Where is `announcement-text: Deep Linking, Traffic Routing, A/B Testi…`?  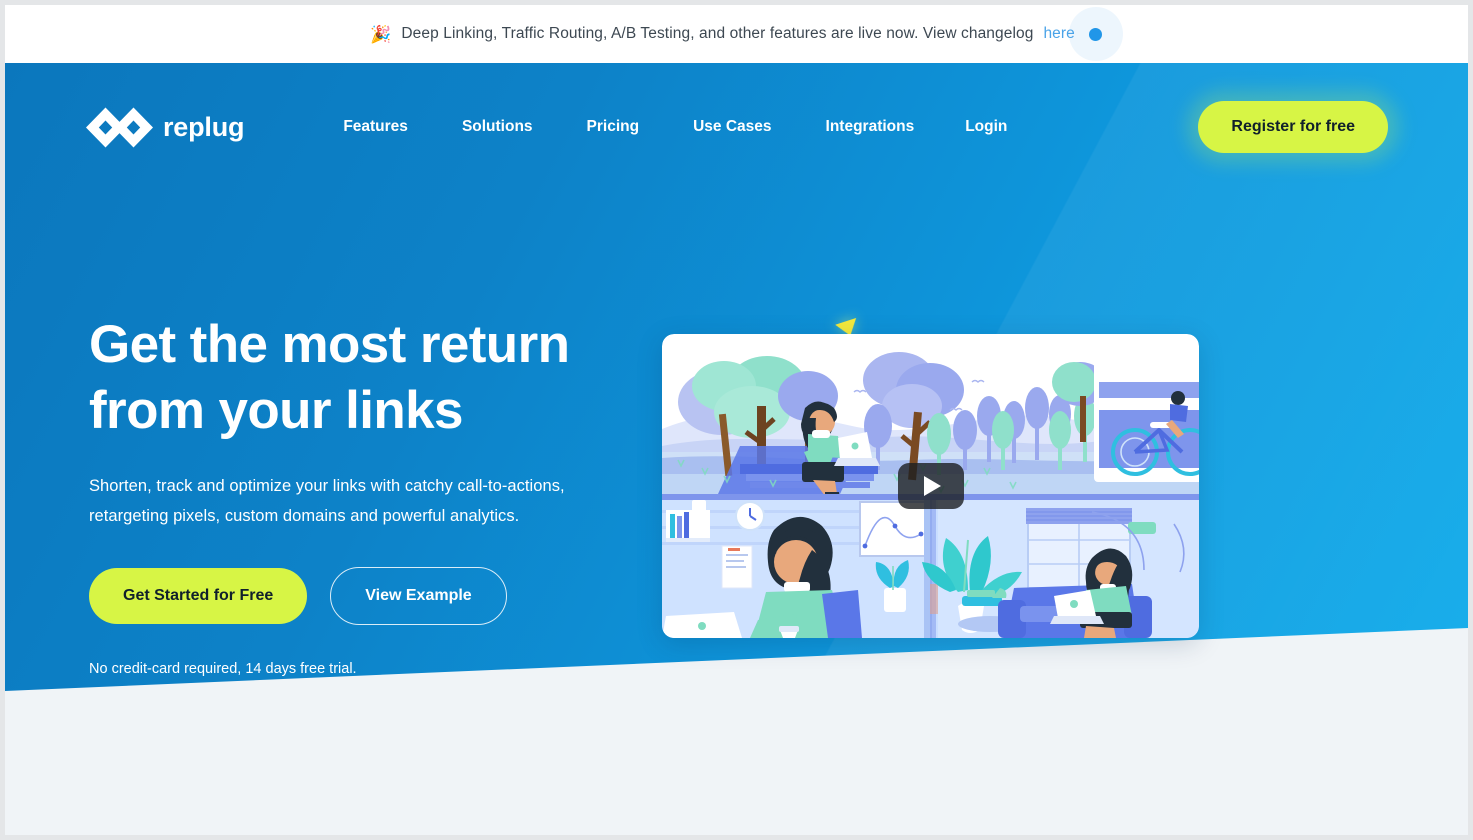 announcement-text: Deep Linking, Traffic Routing, A/B Testi… is located at coordinates (717, 33).